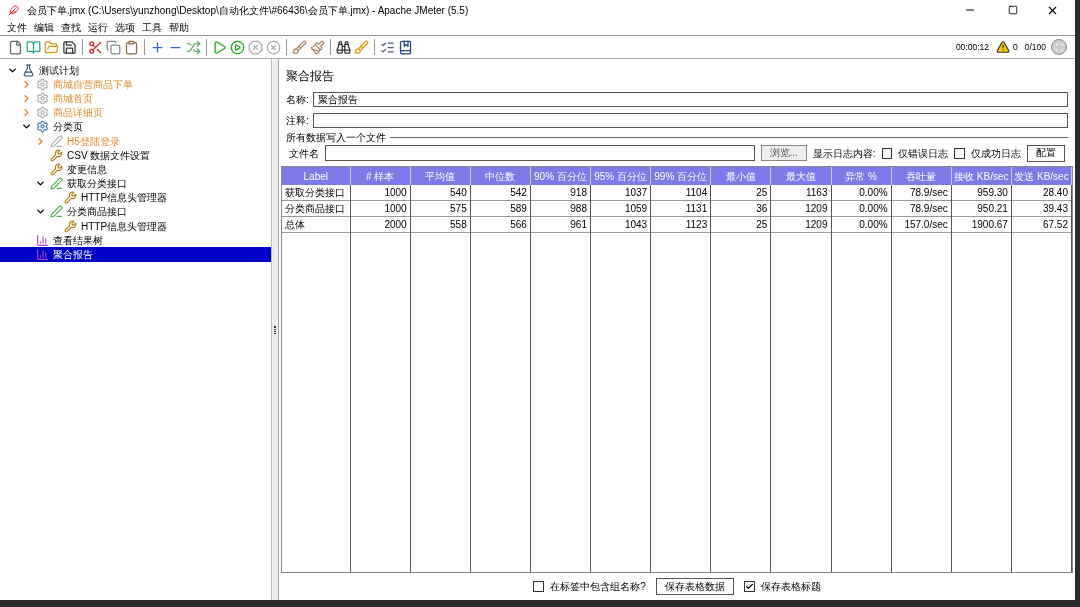  What do you see at coordinates (620, 224) in the screenshot?
I see `table-cell: 1043` at bounding box center [620, 224].